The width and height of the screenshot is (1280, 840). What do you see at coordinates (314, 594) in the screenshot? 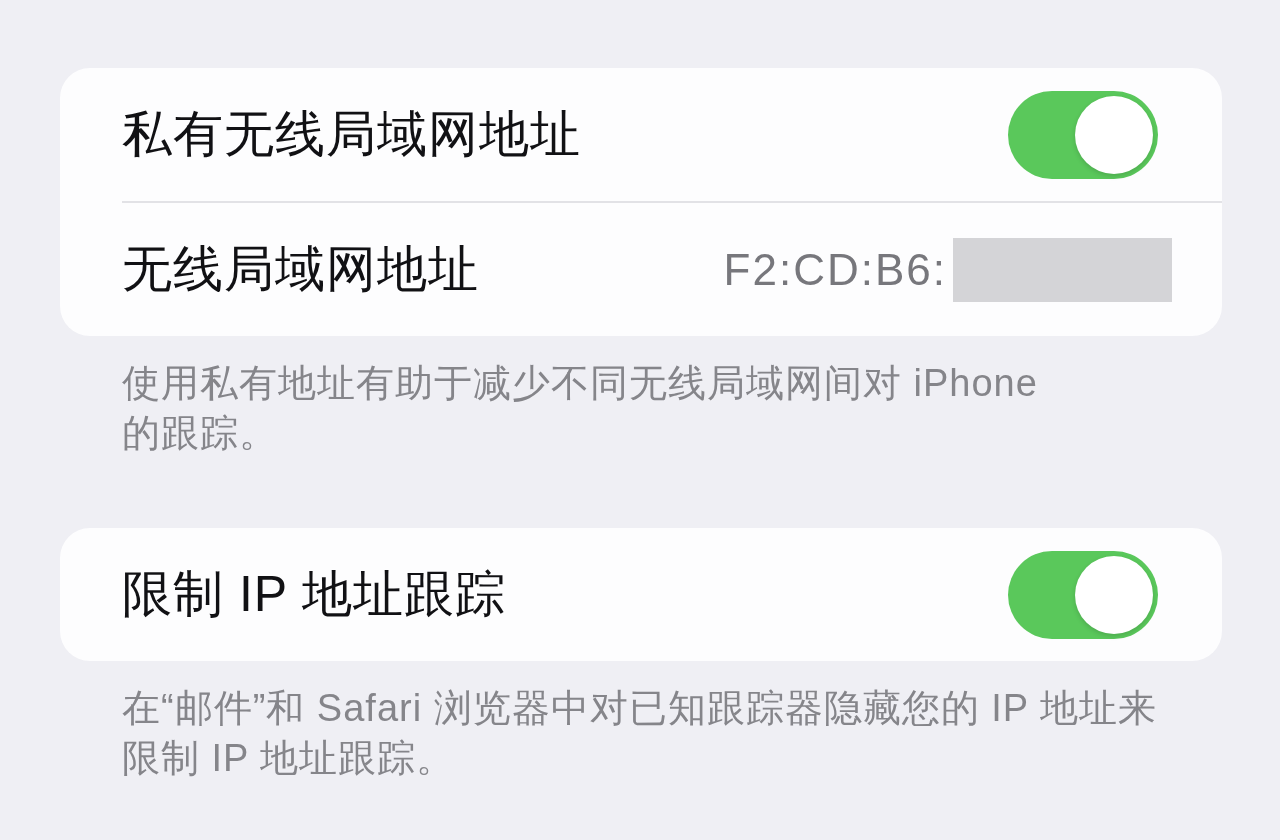
I see `setting-label: 限制 IP 地址跟踪` at bounding box center [314, 594].